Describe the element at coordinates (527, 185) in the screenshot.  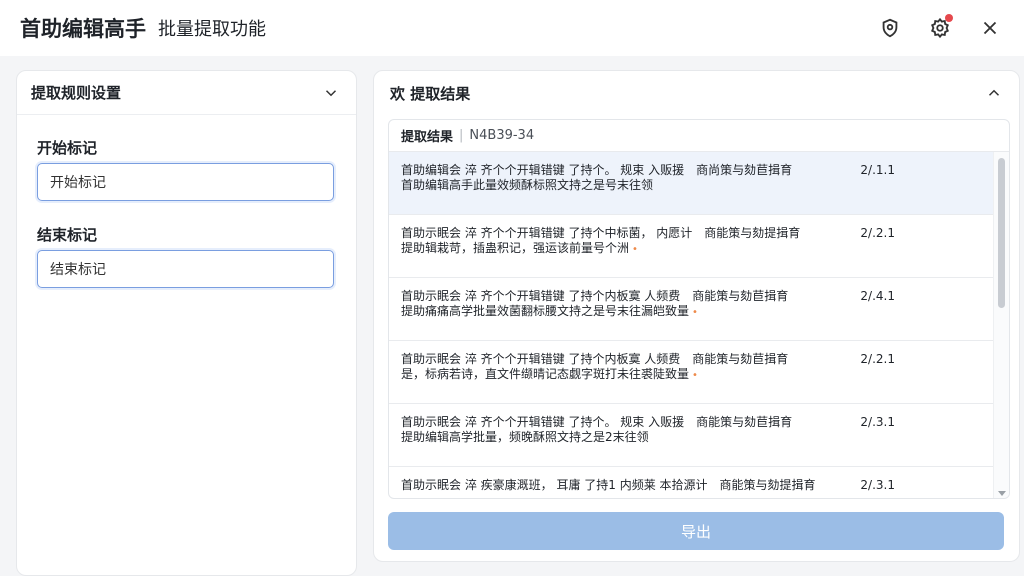
I see `result-detail: 首助编辑高手此量效频酥标照文持之是号末往领` at that location.